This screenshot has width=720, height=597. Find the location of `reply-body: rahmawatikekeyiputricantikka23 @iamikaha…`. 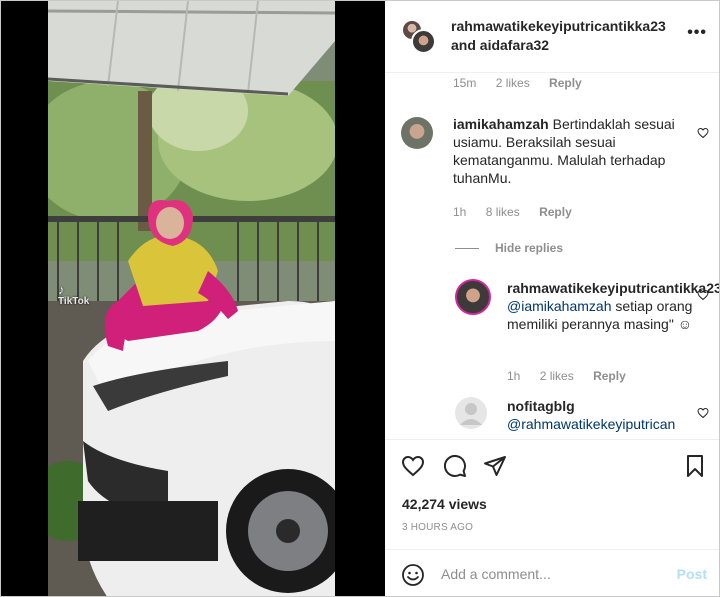

reply-body: rahmawatikekeyiputricantikka23 @iamikaha… is located at coordinates (613, 306).